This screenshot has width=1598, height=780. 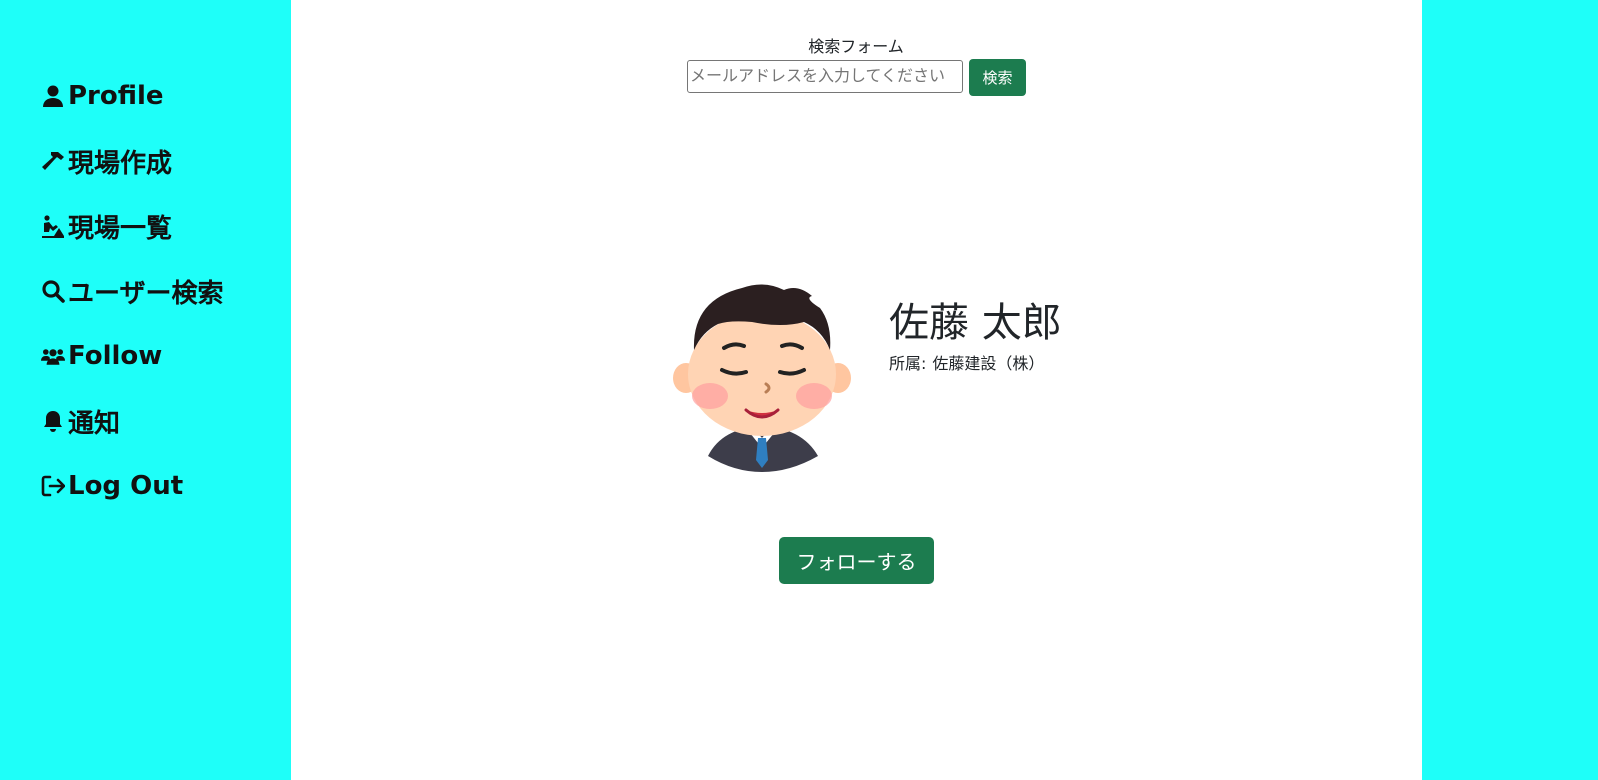 I want to click on search-form-label: 検索フォーム, so click(x=856, y=46).